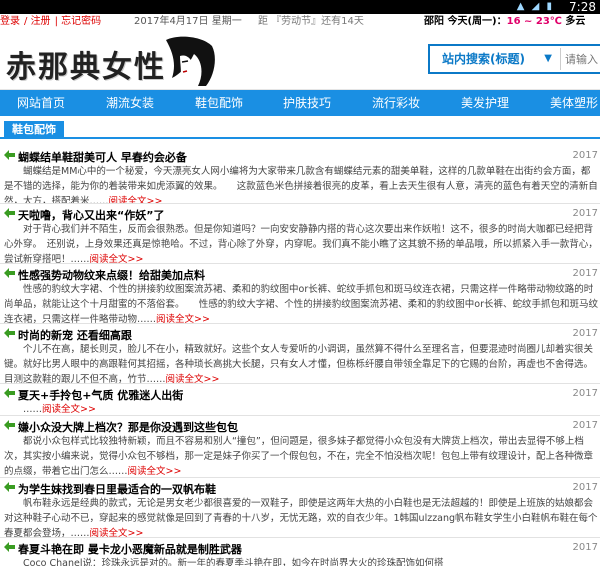 The image size is (600, 566). I want to click on article-title: 为学生妹找到春日里最适合的一双帆布鞋, so click(117, 489).